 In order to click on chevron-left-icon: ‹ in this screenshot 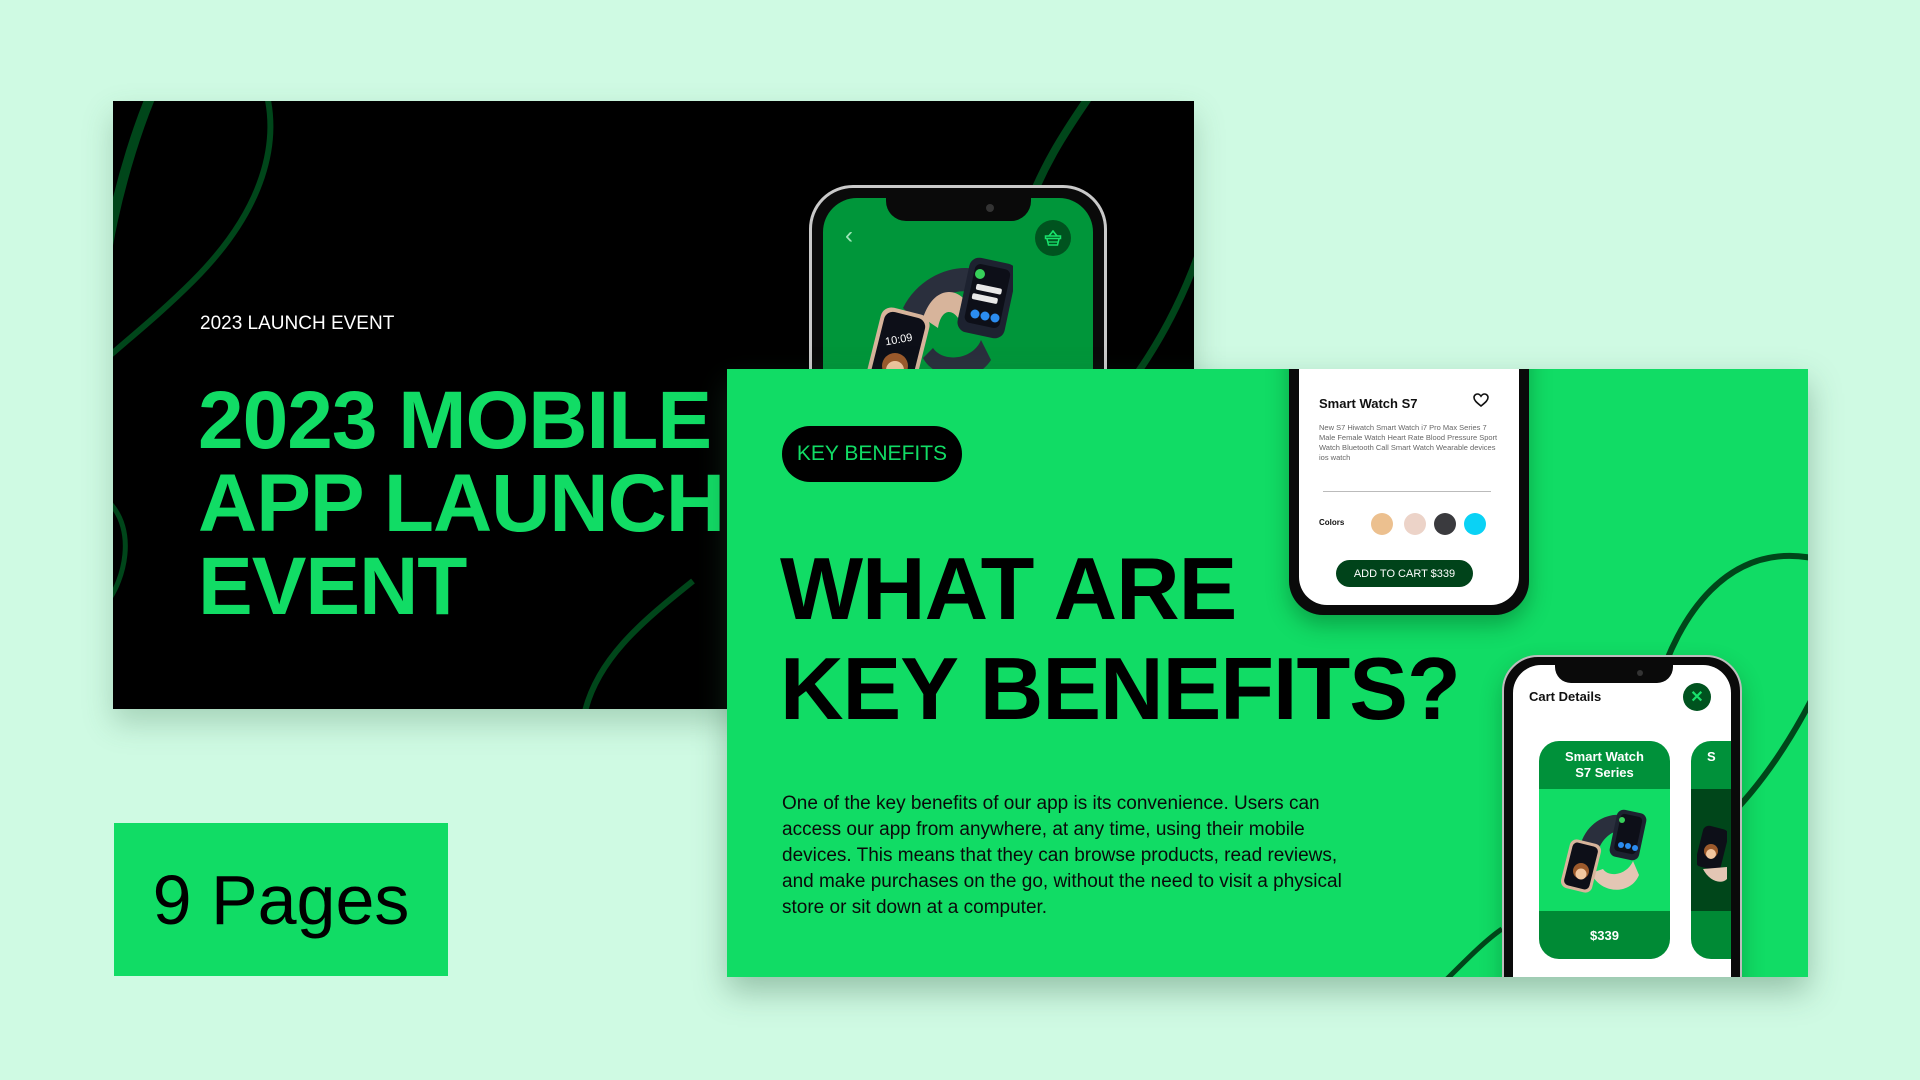, I will do `click(849, 236)`.